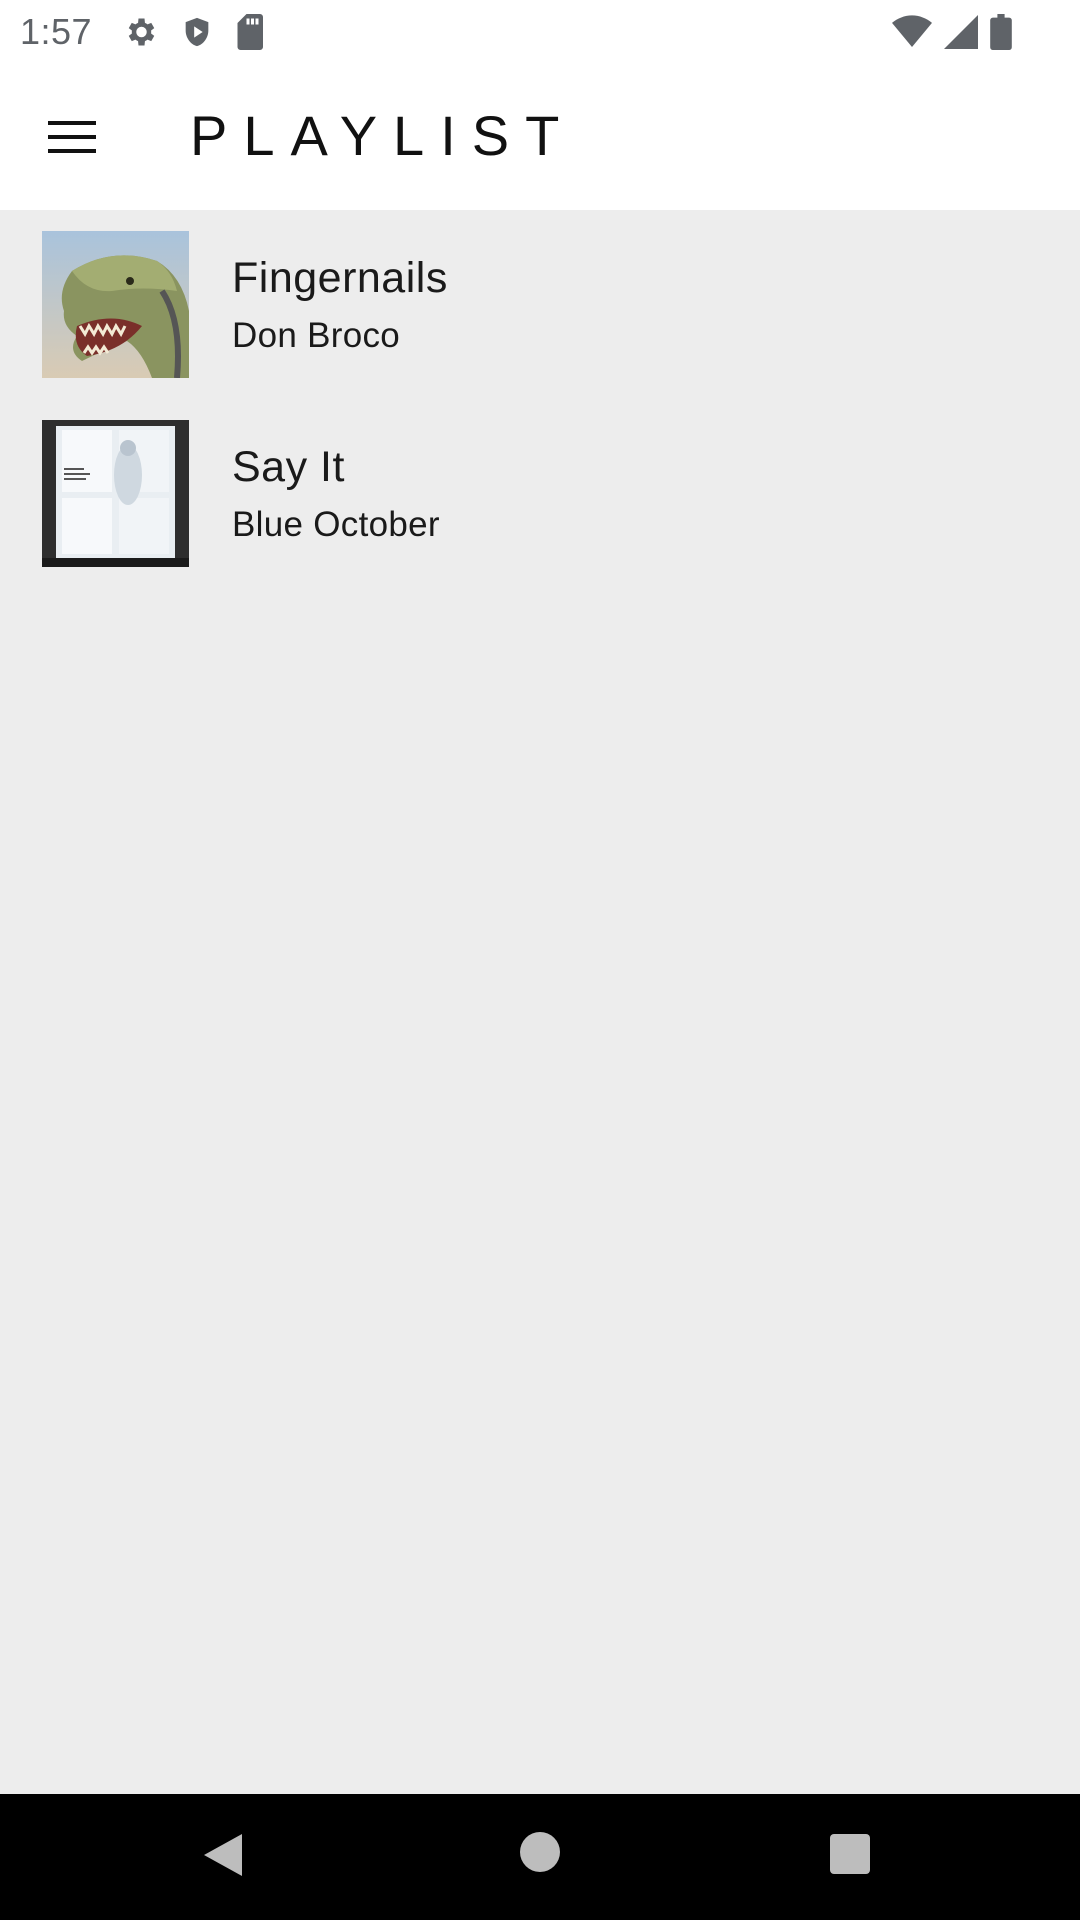 This screenshot has width=1080, height=1920. I want to click on list-item: Say It Blue October, so click(540, 493).